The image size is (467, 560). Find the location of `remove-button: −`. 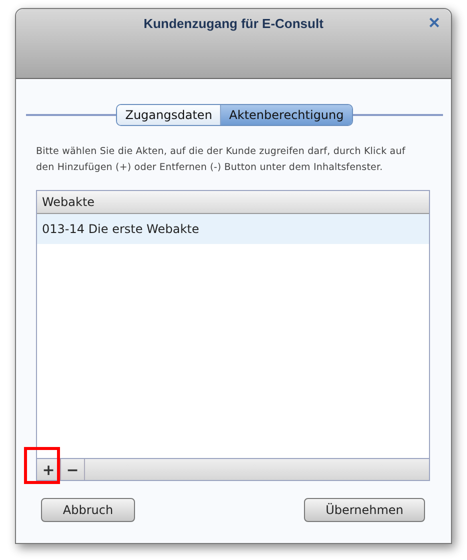

remove-button: − is located at coordinates (73, 469).